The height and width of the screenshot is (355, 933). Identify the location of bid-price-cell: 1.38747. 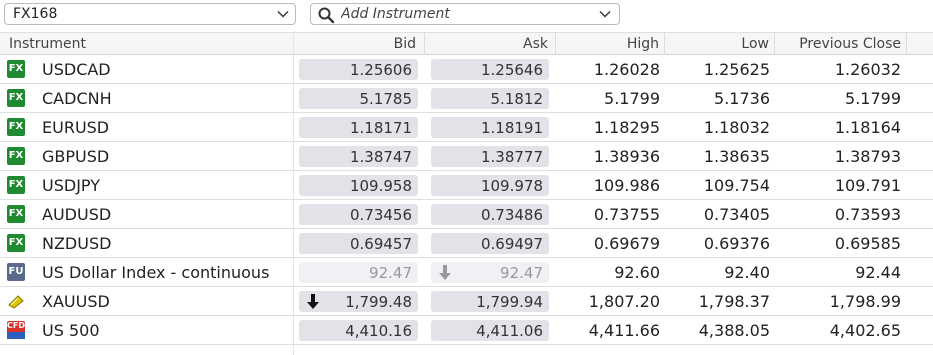
(358, 156).